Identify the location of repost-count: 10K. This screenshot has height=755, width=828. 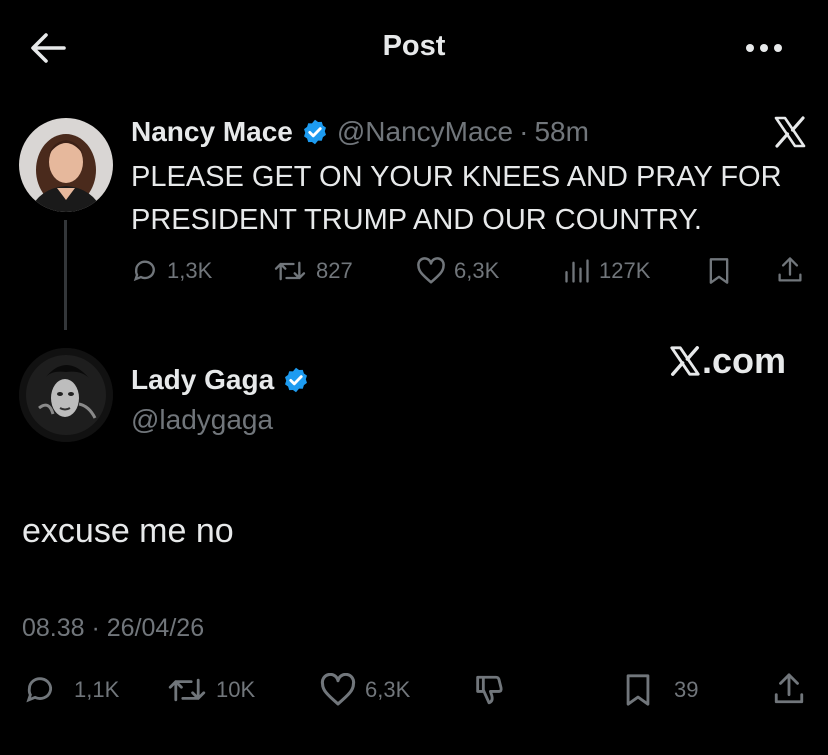
(236, 689).